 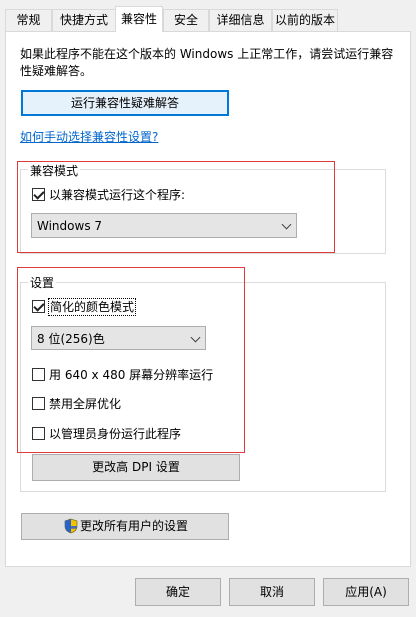 I want to click on apply-button: 应用(A), so click(x=366, y=592).